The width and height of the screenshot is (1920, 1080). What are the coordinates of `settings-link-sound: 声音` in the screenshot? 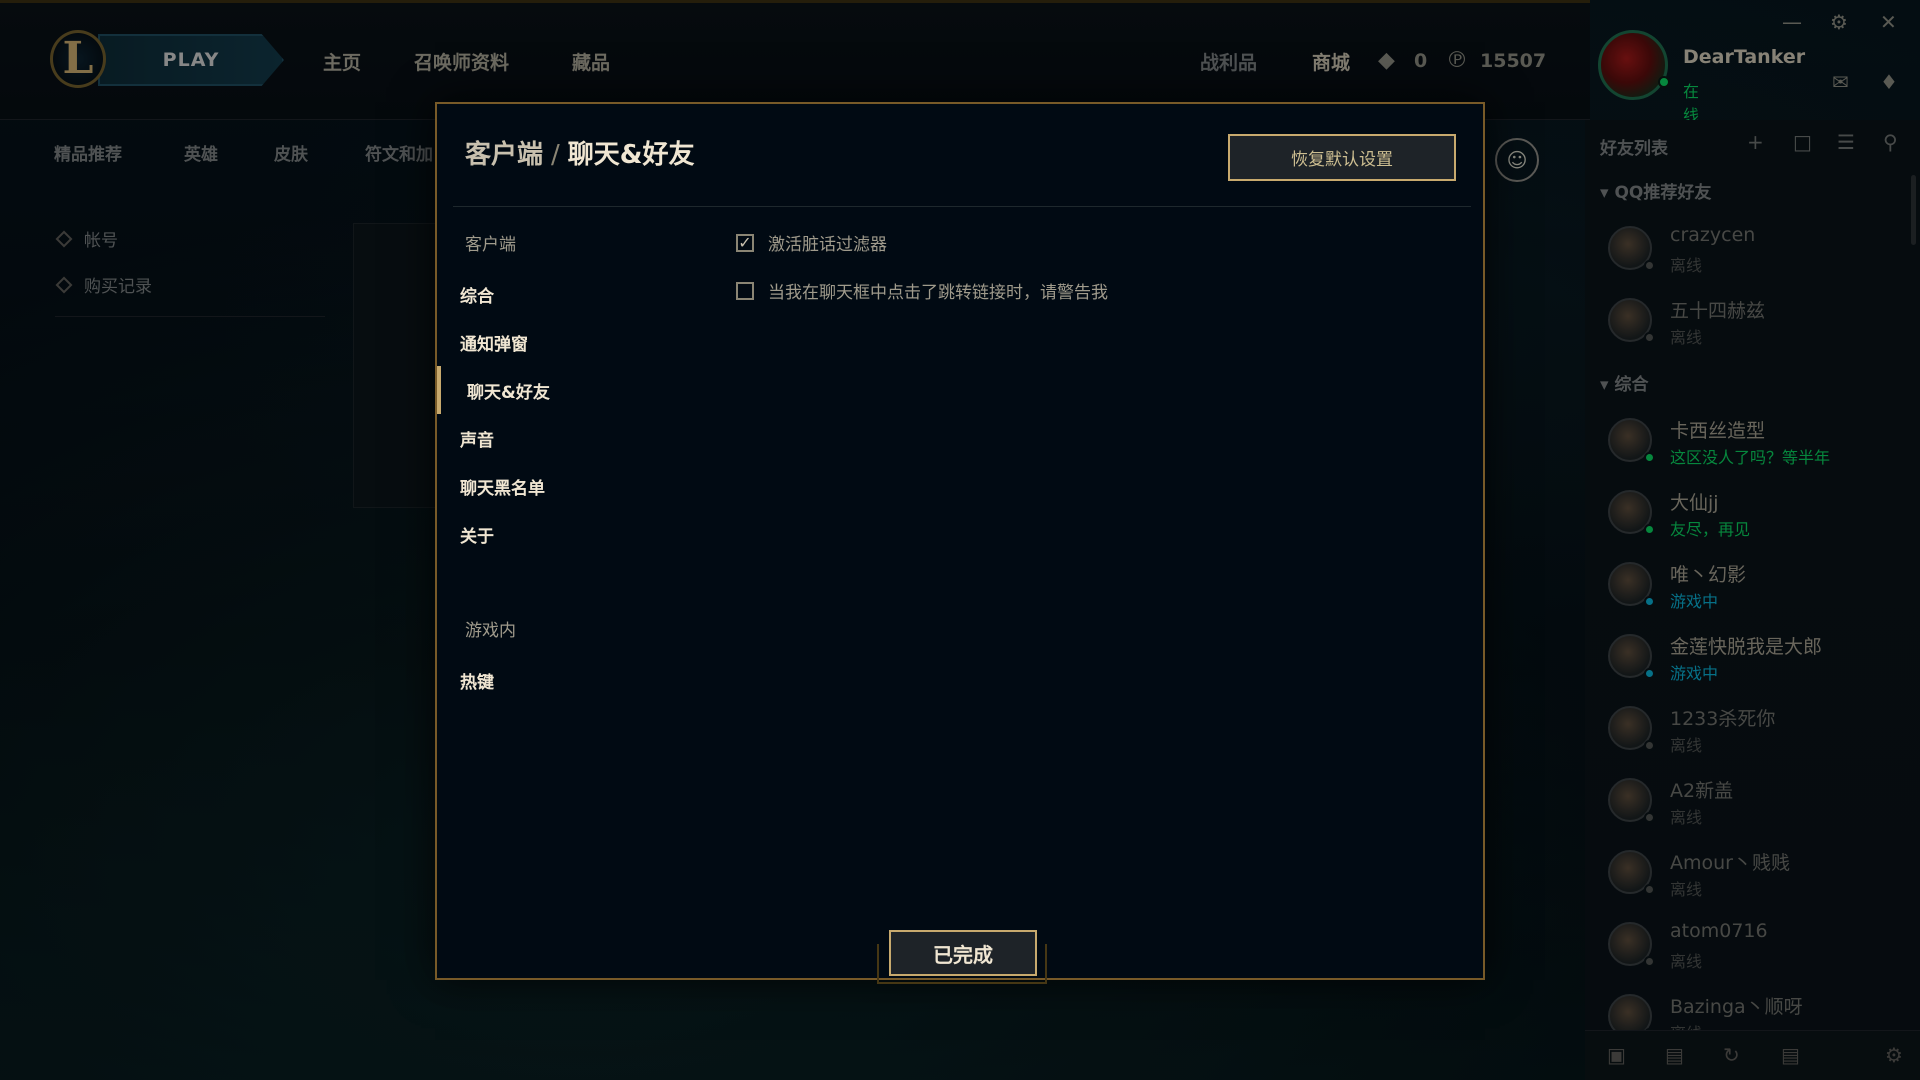 It's located at (477, 438).